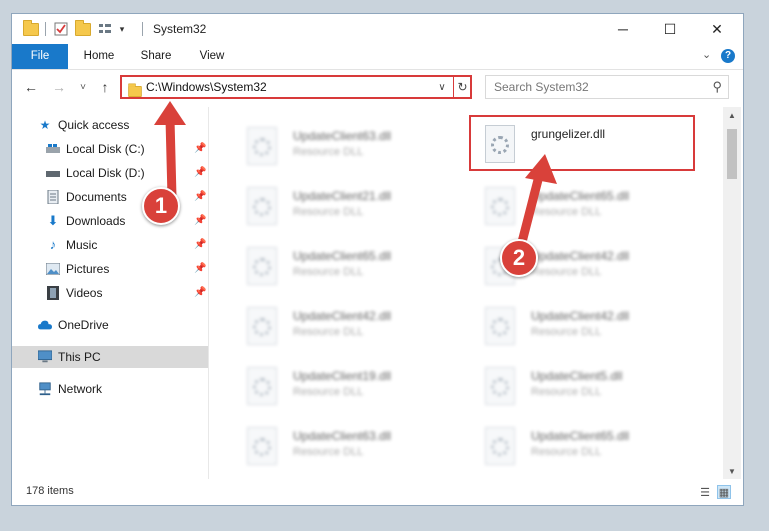 The width and height of the screenshot is (769, 531). Describe the element at coordinates (50, 491) in the screenshot. I see `item-count: 178 items` at that location.